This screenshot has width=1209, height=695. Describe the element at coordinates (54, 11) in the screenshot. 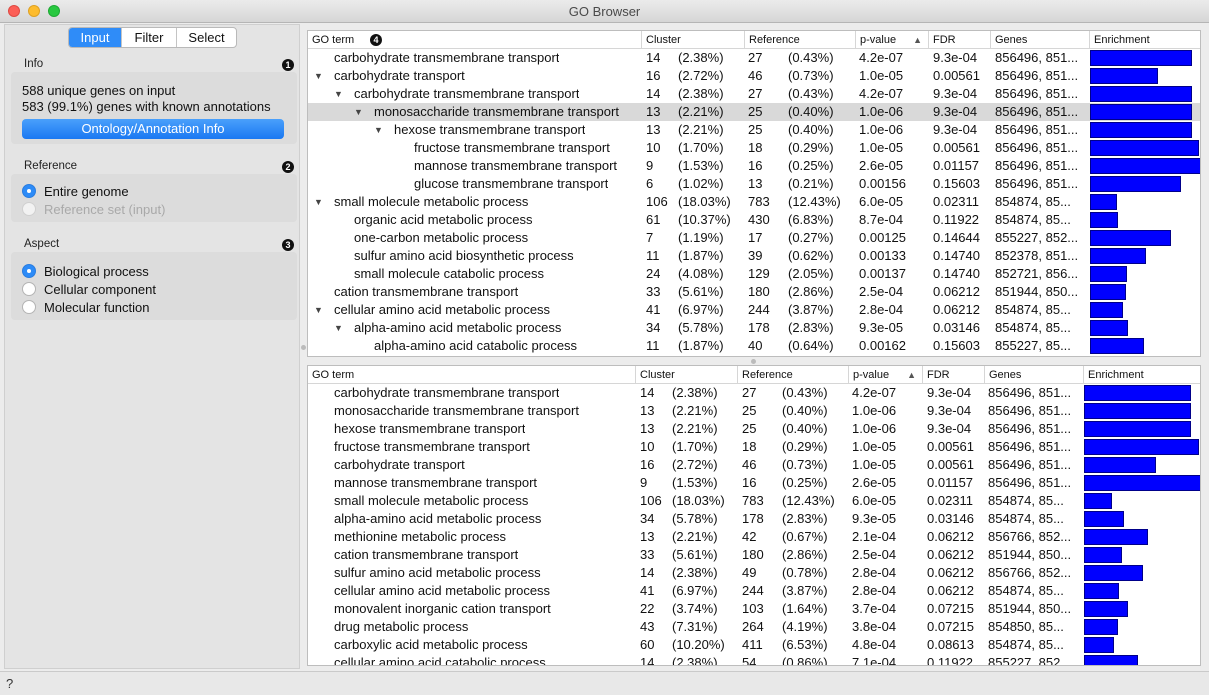

I see `maximize-window-button` at that location.